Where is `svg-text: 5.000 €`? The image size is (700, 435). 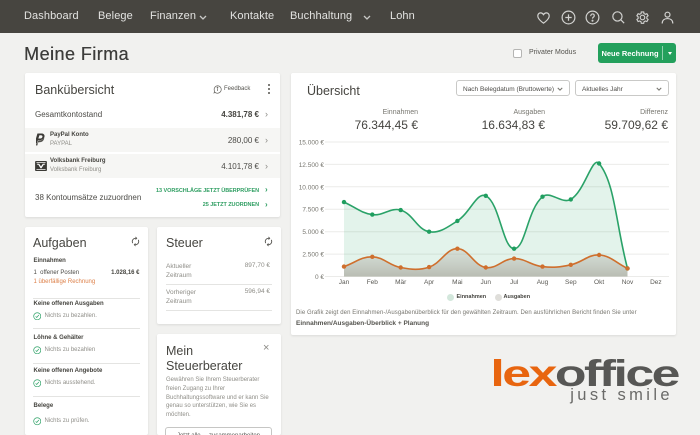
svg-text: 5.000 € is located at coordinates (313, 232).